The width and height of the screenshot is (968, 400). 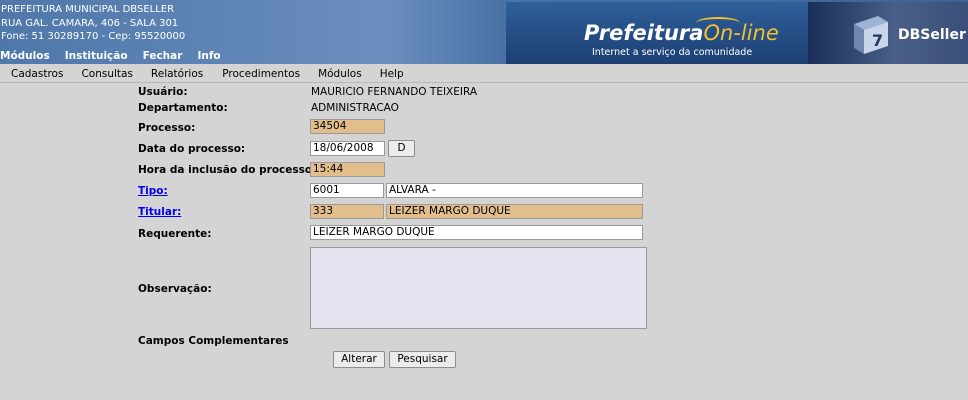 I want to click on titular-code-field: 333, so click(x=347, y=211).